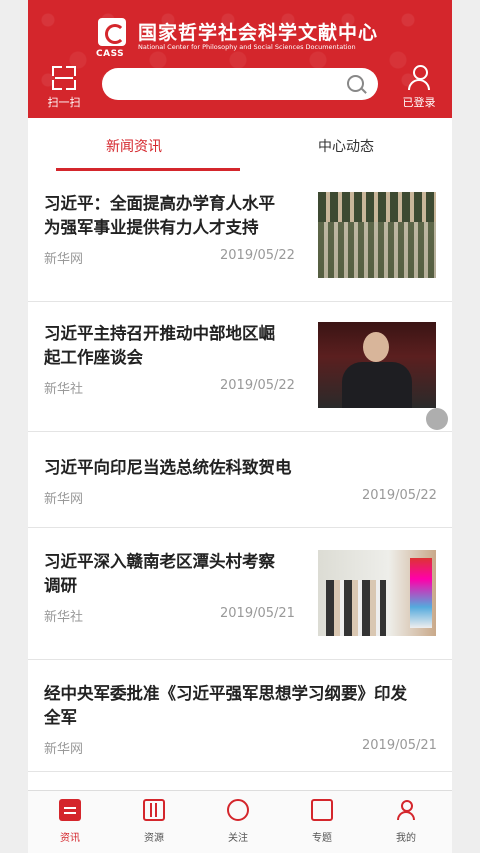 Image resolution: width=480 pixels, height=853 pixels. I want to click on scan-label: 扫一扫, so click(64, 102).